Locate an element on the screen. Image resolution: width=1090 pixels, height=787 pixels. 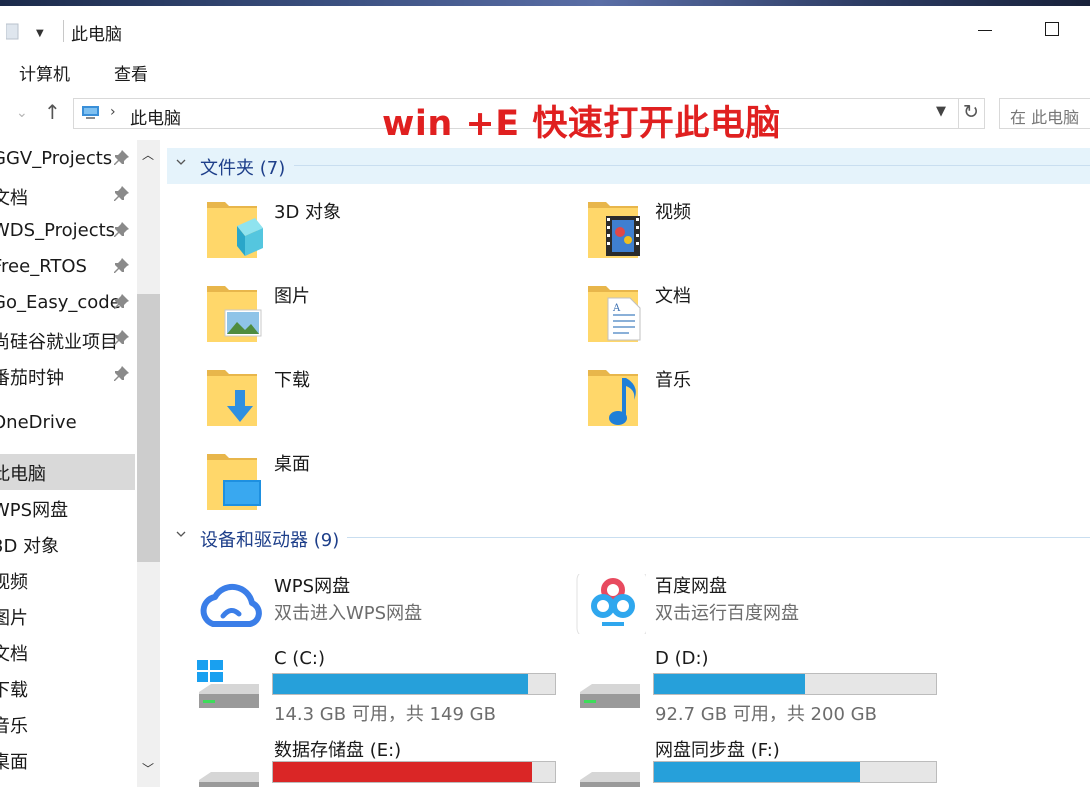
baidu-netdisk-drive: 百度网盘 双击运行百度网盘 is located at coordinates (738, 605).